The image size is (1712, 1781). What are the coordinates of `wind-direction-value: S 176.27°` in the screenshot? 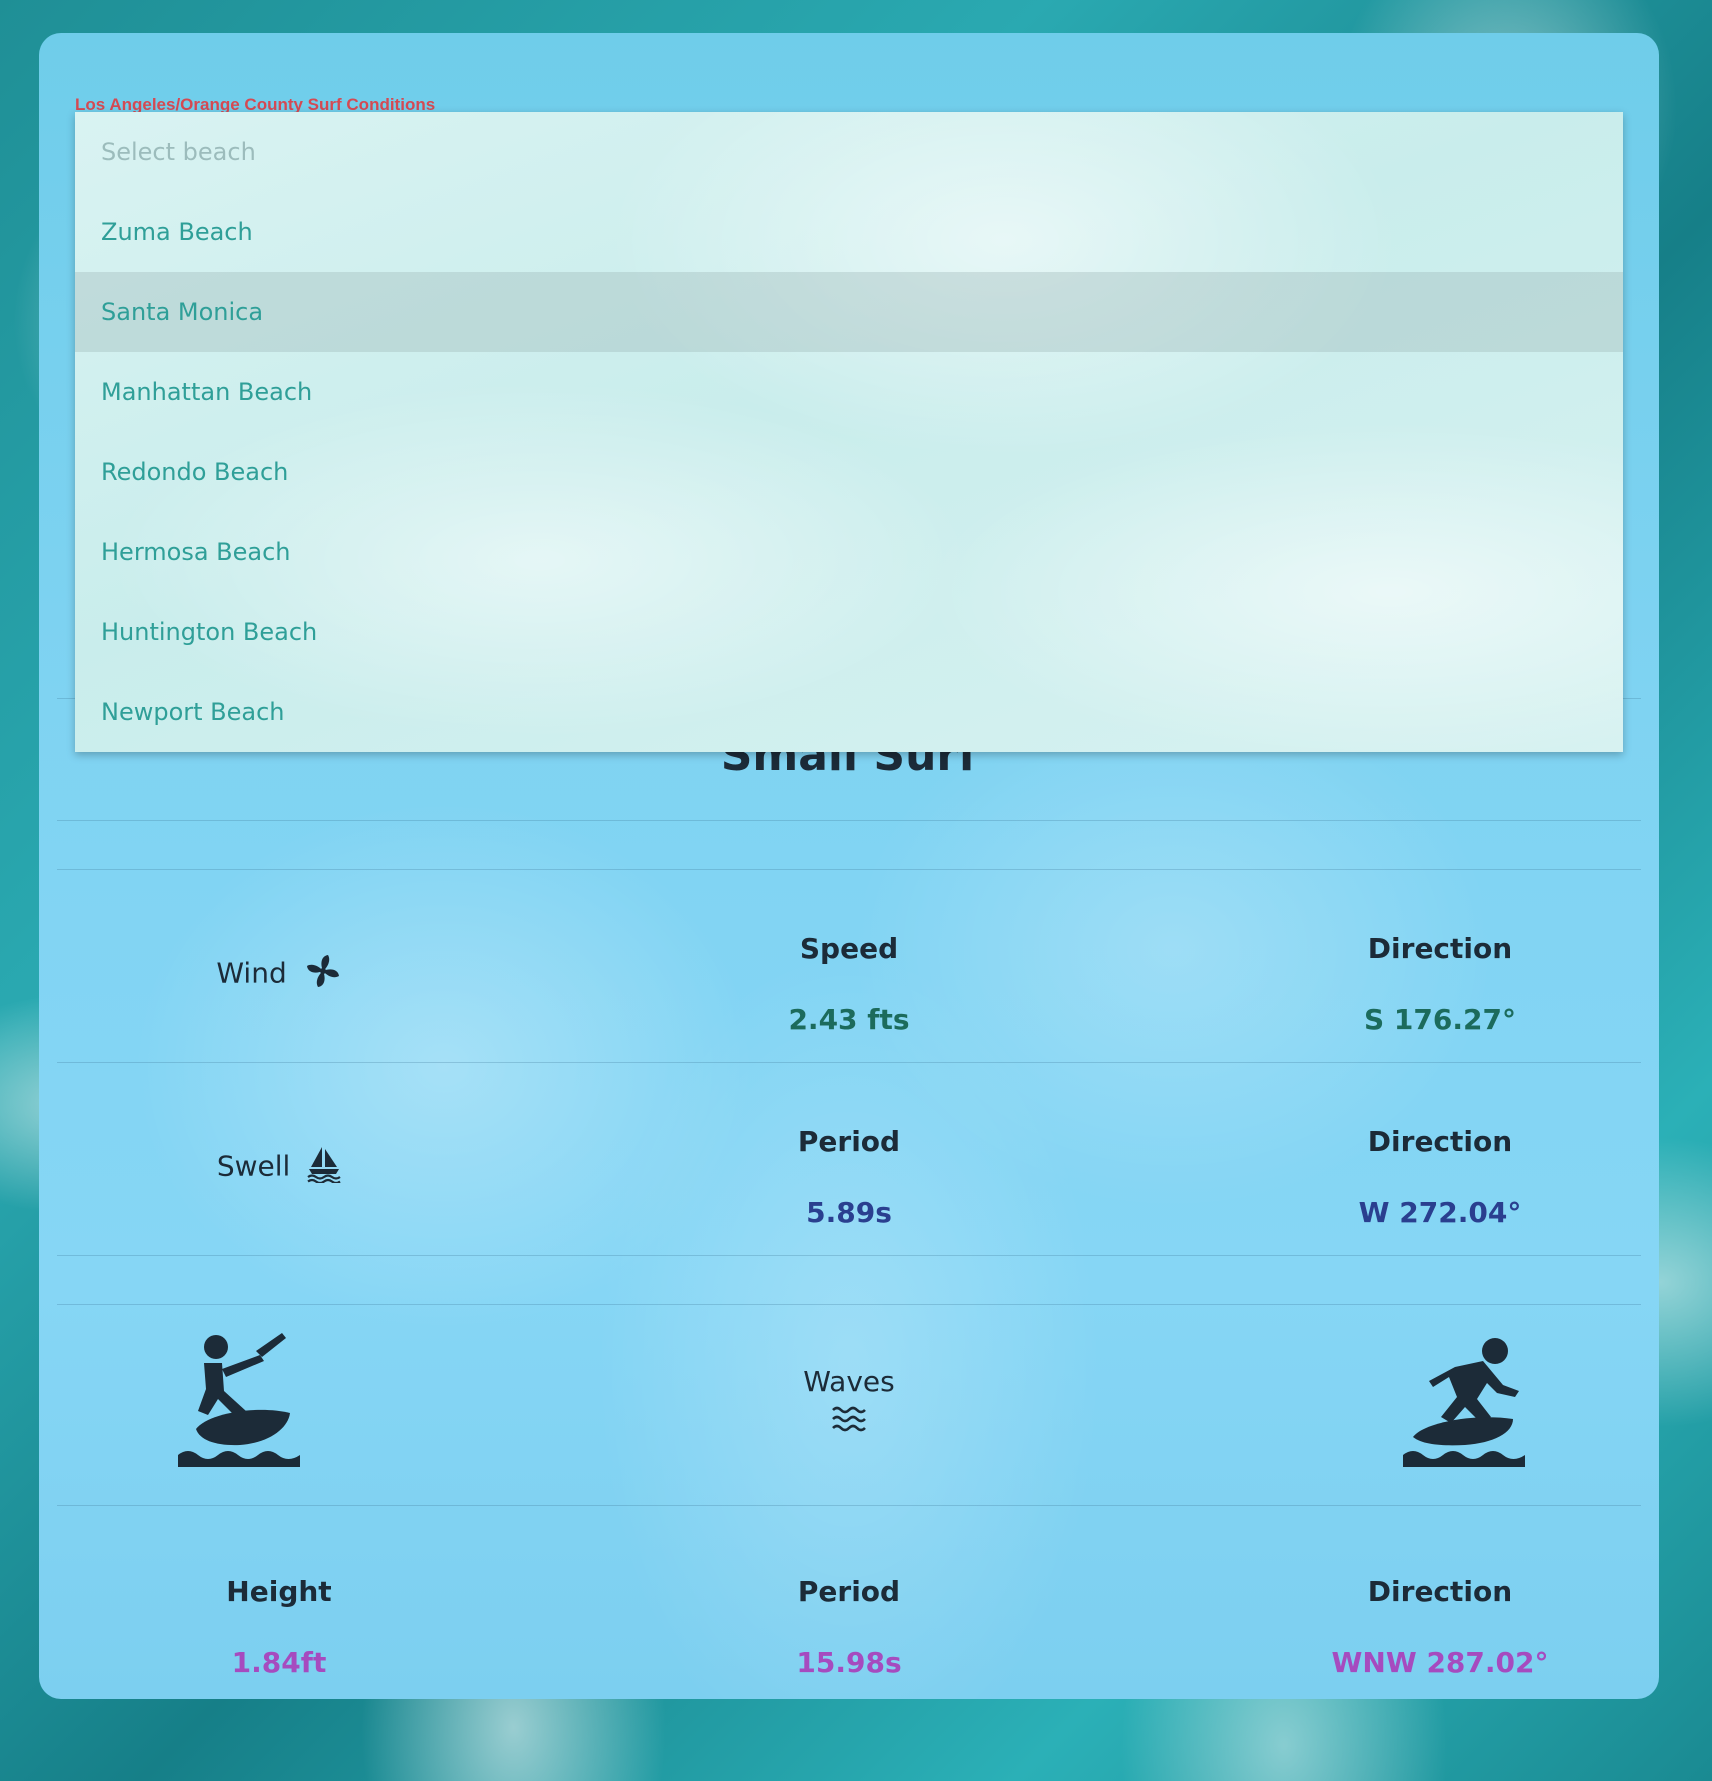 It's located at (1440, 1019).